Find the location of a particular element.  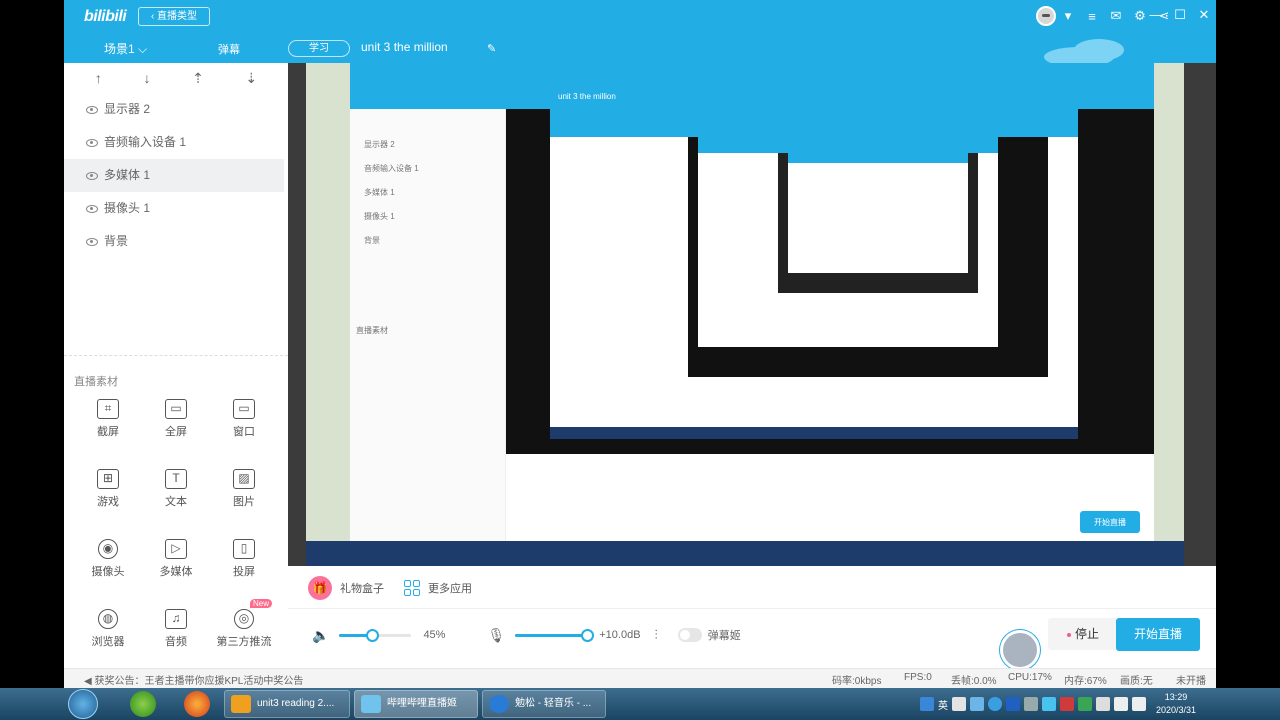

scene-tab: 场景1 ⌵ is located at coordinates (125, 48).